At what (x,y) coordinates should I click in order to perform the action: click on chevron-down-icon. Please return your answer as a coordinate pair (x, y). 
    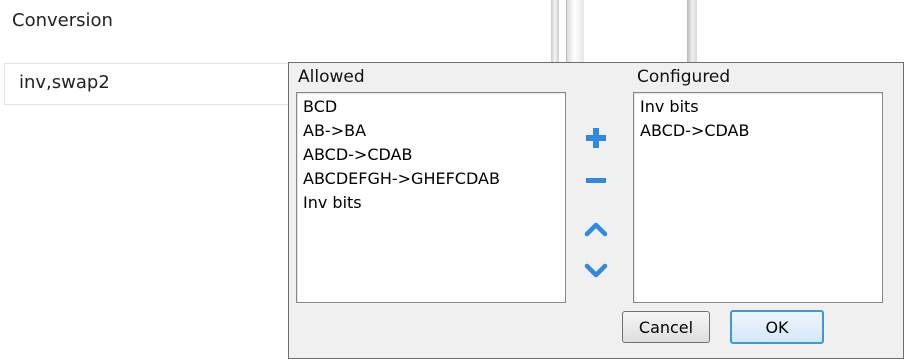
    Looking at the image, I should click on (596, 270).